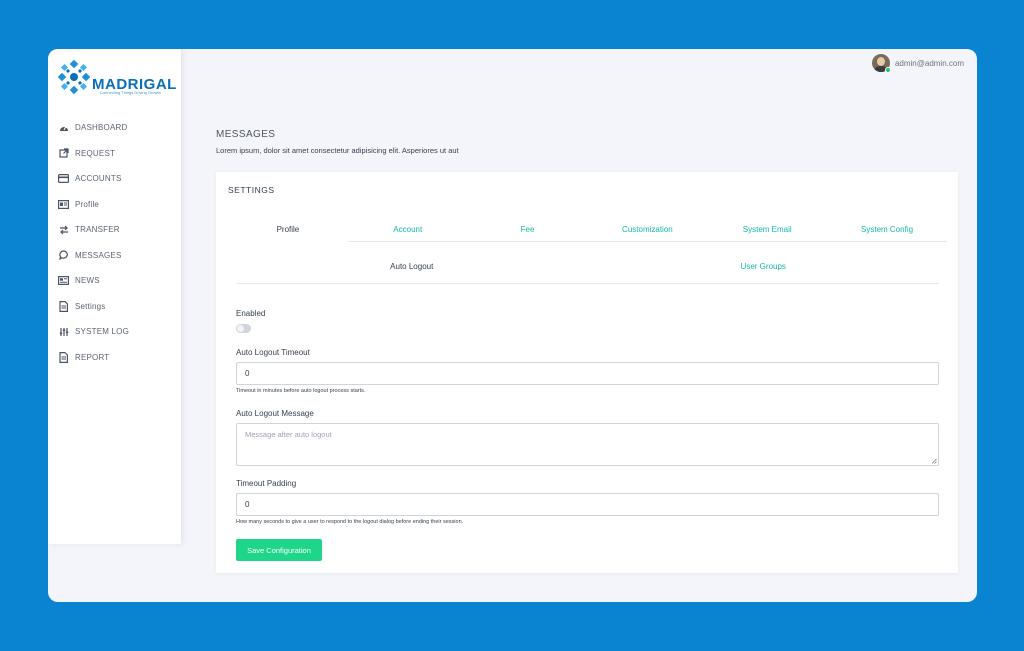 This screenshot has height=651, width=1024. What do you see at coordinates (934, 461) in the screenshot?
I see `resize-grip-icon` at bounding box center [934, 461].